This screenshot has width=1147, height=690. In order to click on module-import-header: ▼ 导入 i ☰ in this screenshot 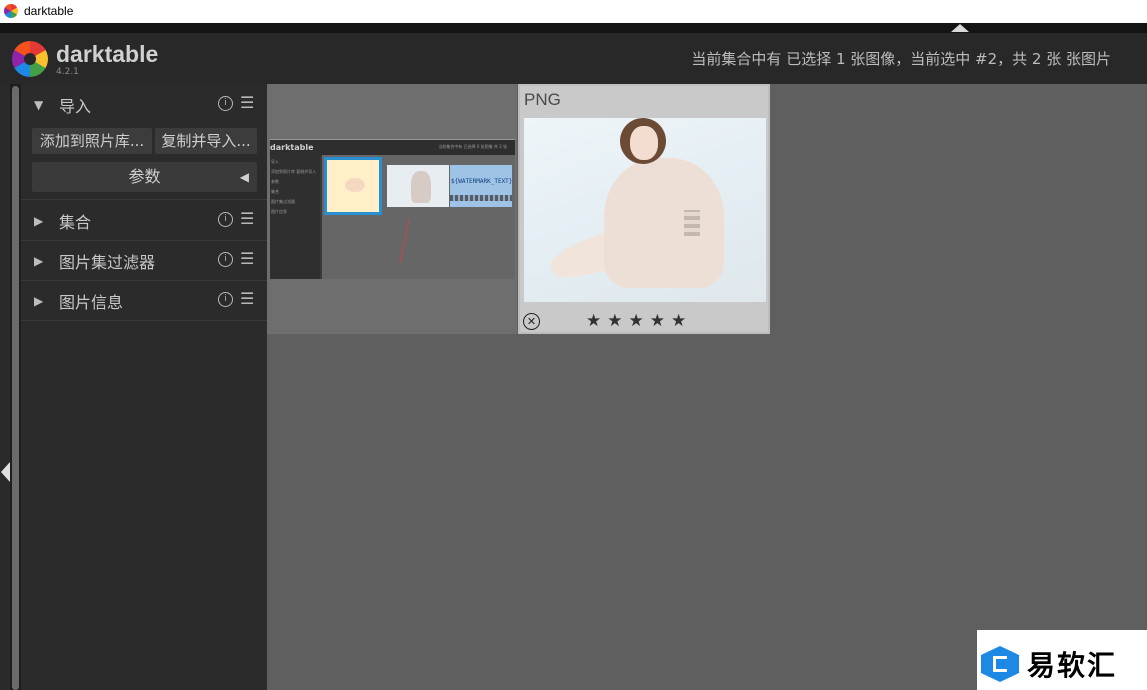, I will do `click(144, 104)`.